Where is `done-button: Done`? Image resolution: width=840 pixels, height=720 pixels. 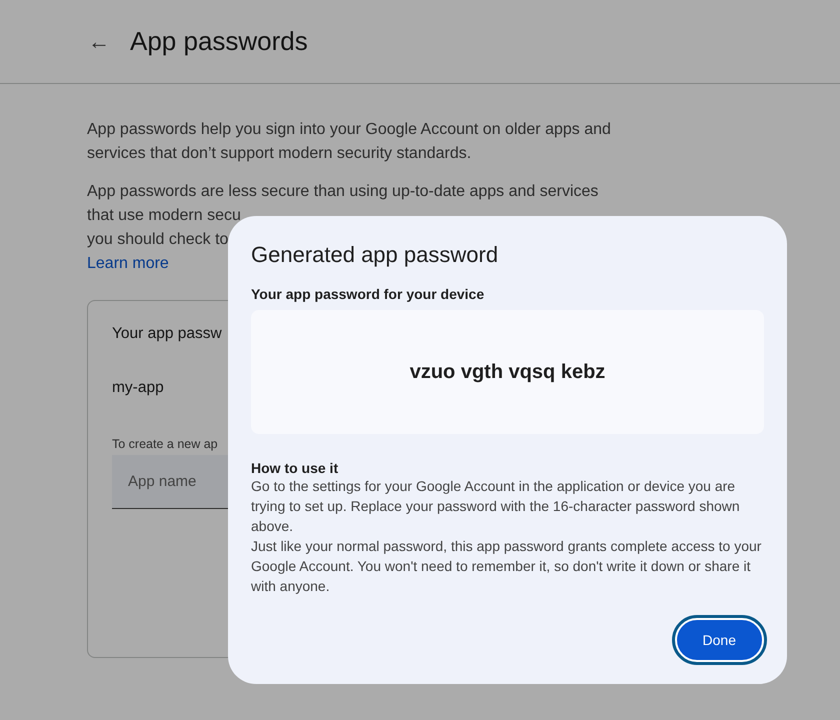
done-button: Done is located at coordinates (719, 640).